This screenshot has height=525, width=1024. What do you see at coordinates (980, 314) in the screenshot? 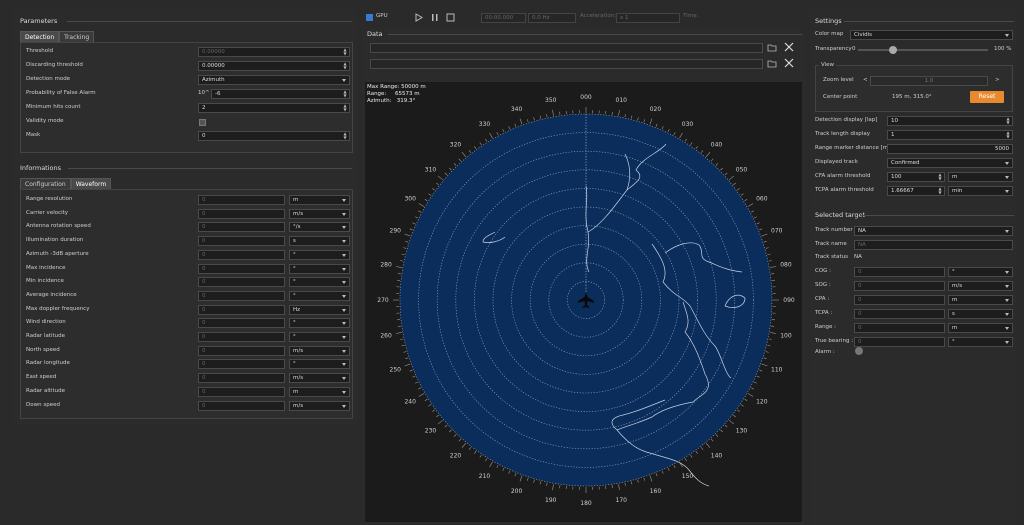
I see `target-unit-select: s` at bounding box center [980, 314].